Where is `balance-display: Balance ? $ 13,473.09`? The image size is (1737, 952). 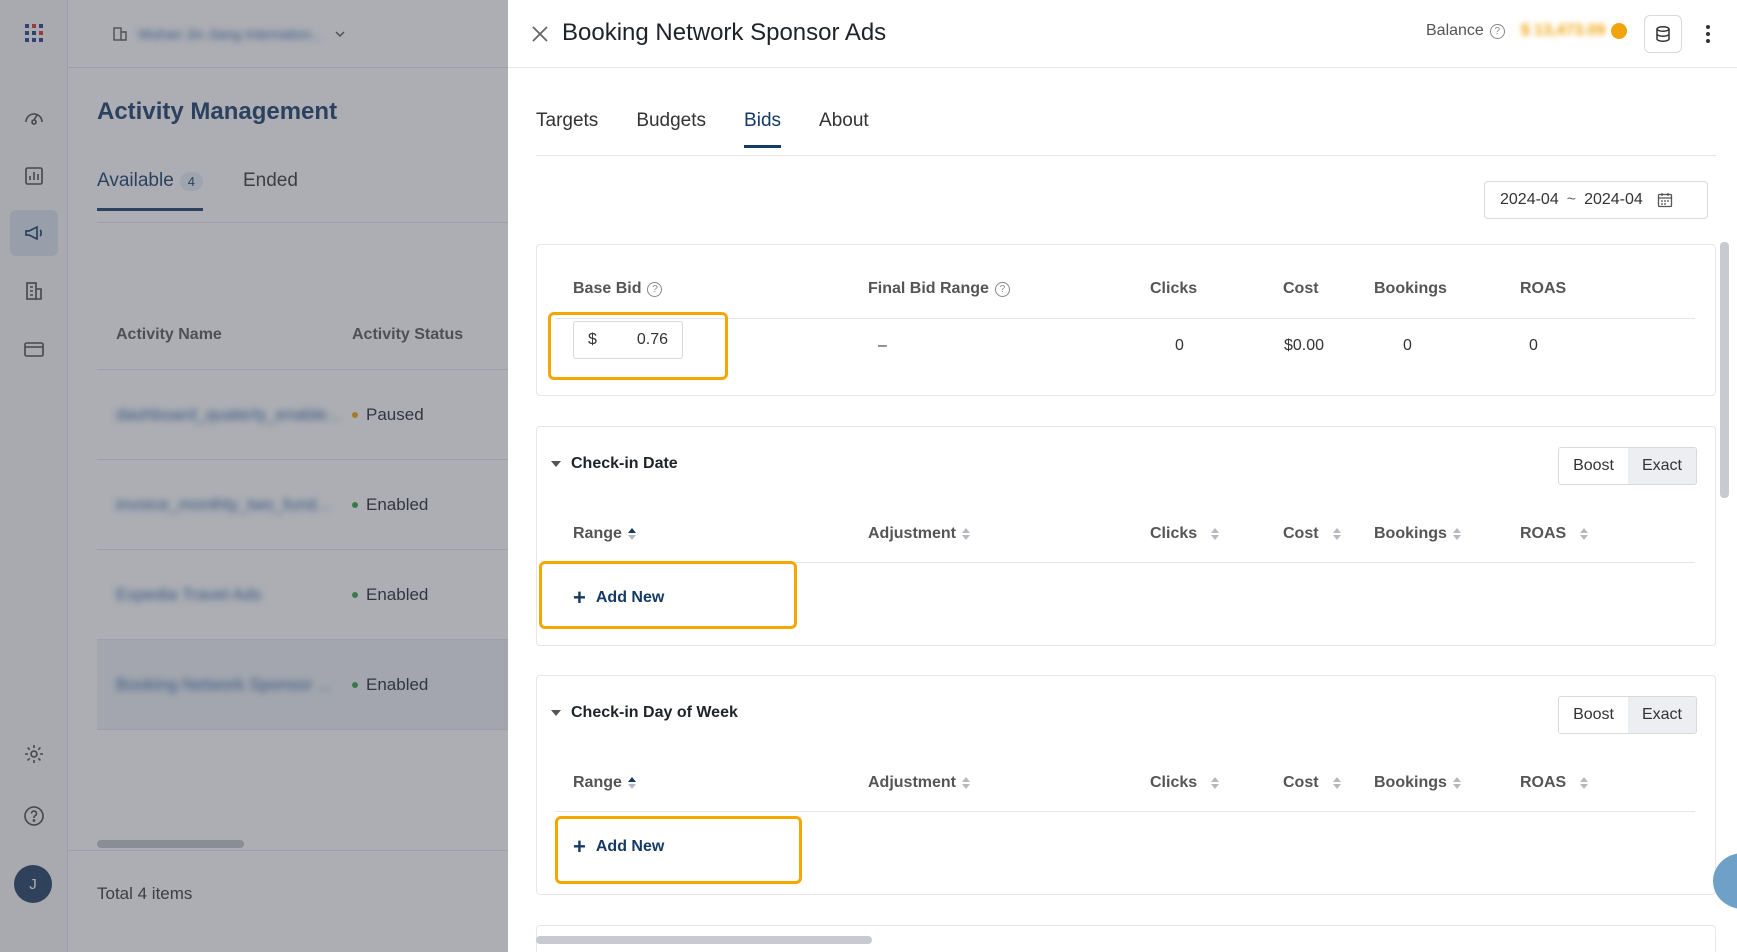
balance-display: Balance ? $ 13,473.09 is located at coordinates (1527, 31).